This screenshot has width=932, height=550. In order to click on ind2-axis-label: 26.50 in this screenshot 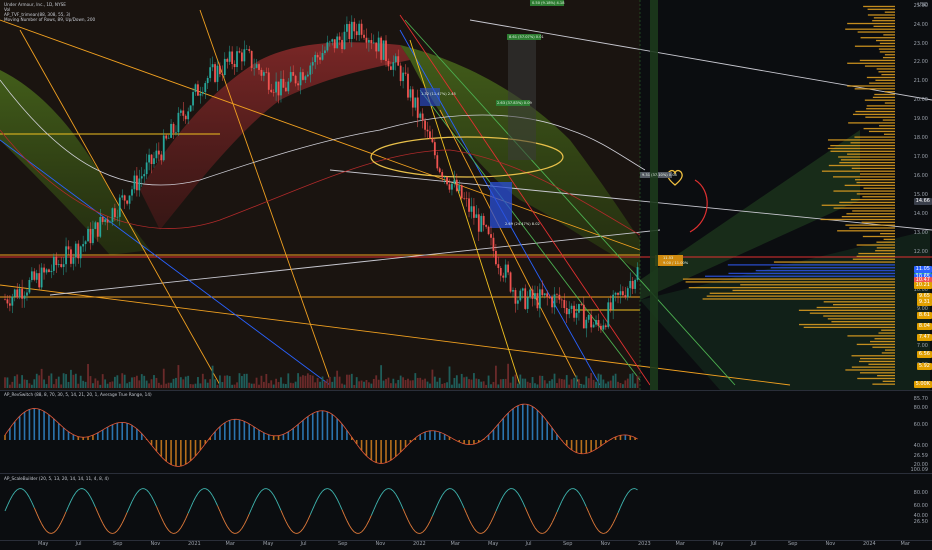, I will do `click(920, 522)`.